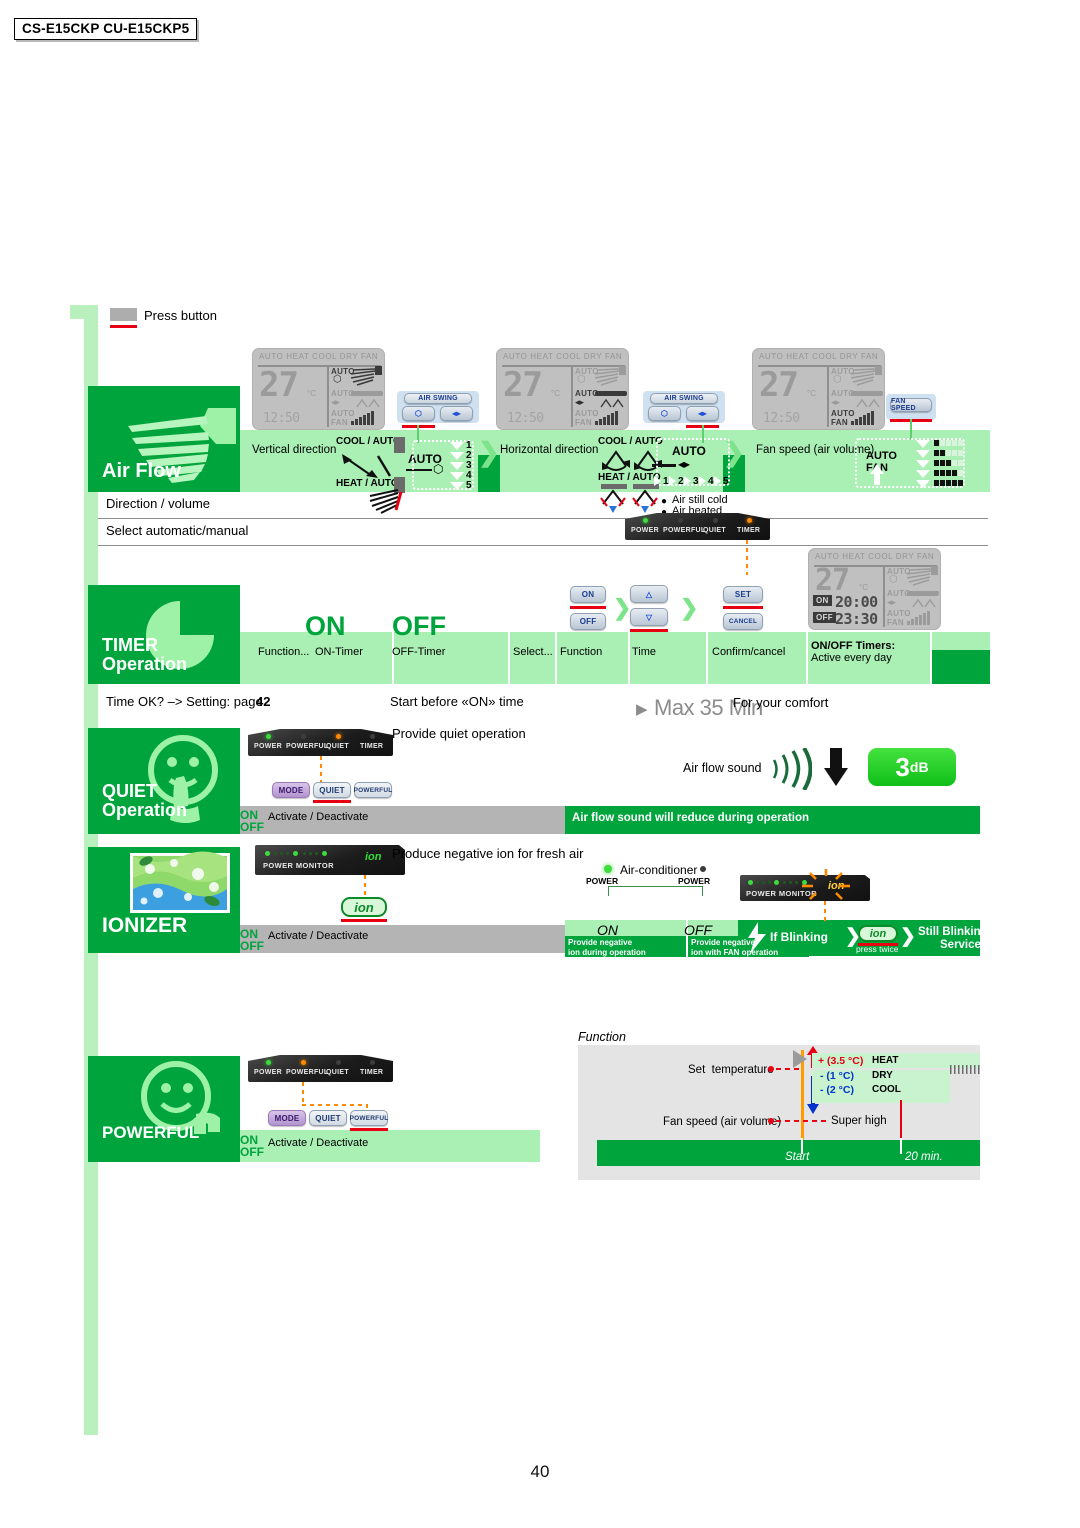  I want to click on airflow-caption-direction-volume: Direction / volume, so click(158, 503).